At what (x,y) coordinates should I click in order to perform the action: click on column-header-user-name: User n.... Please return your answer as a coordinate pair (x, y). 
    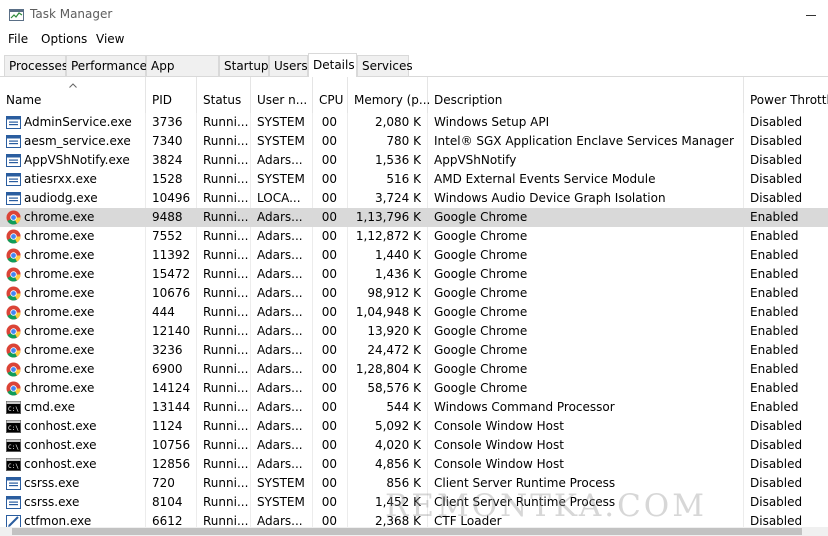
    Looking at the image, I should click on (282, 95).